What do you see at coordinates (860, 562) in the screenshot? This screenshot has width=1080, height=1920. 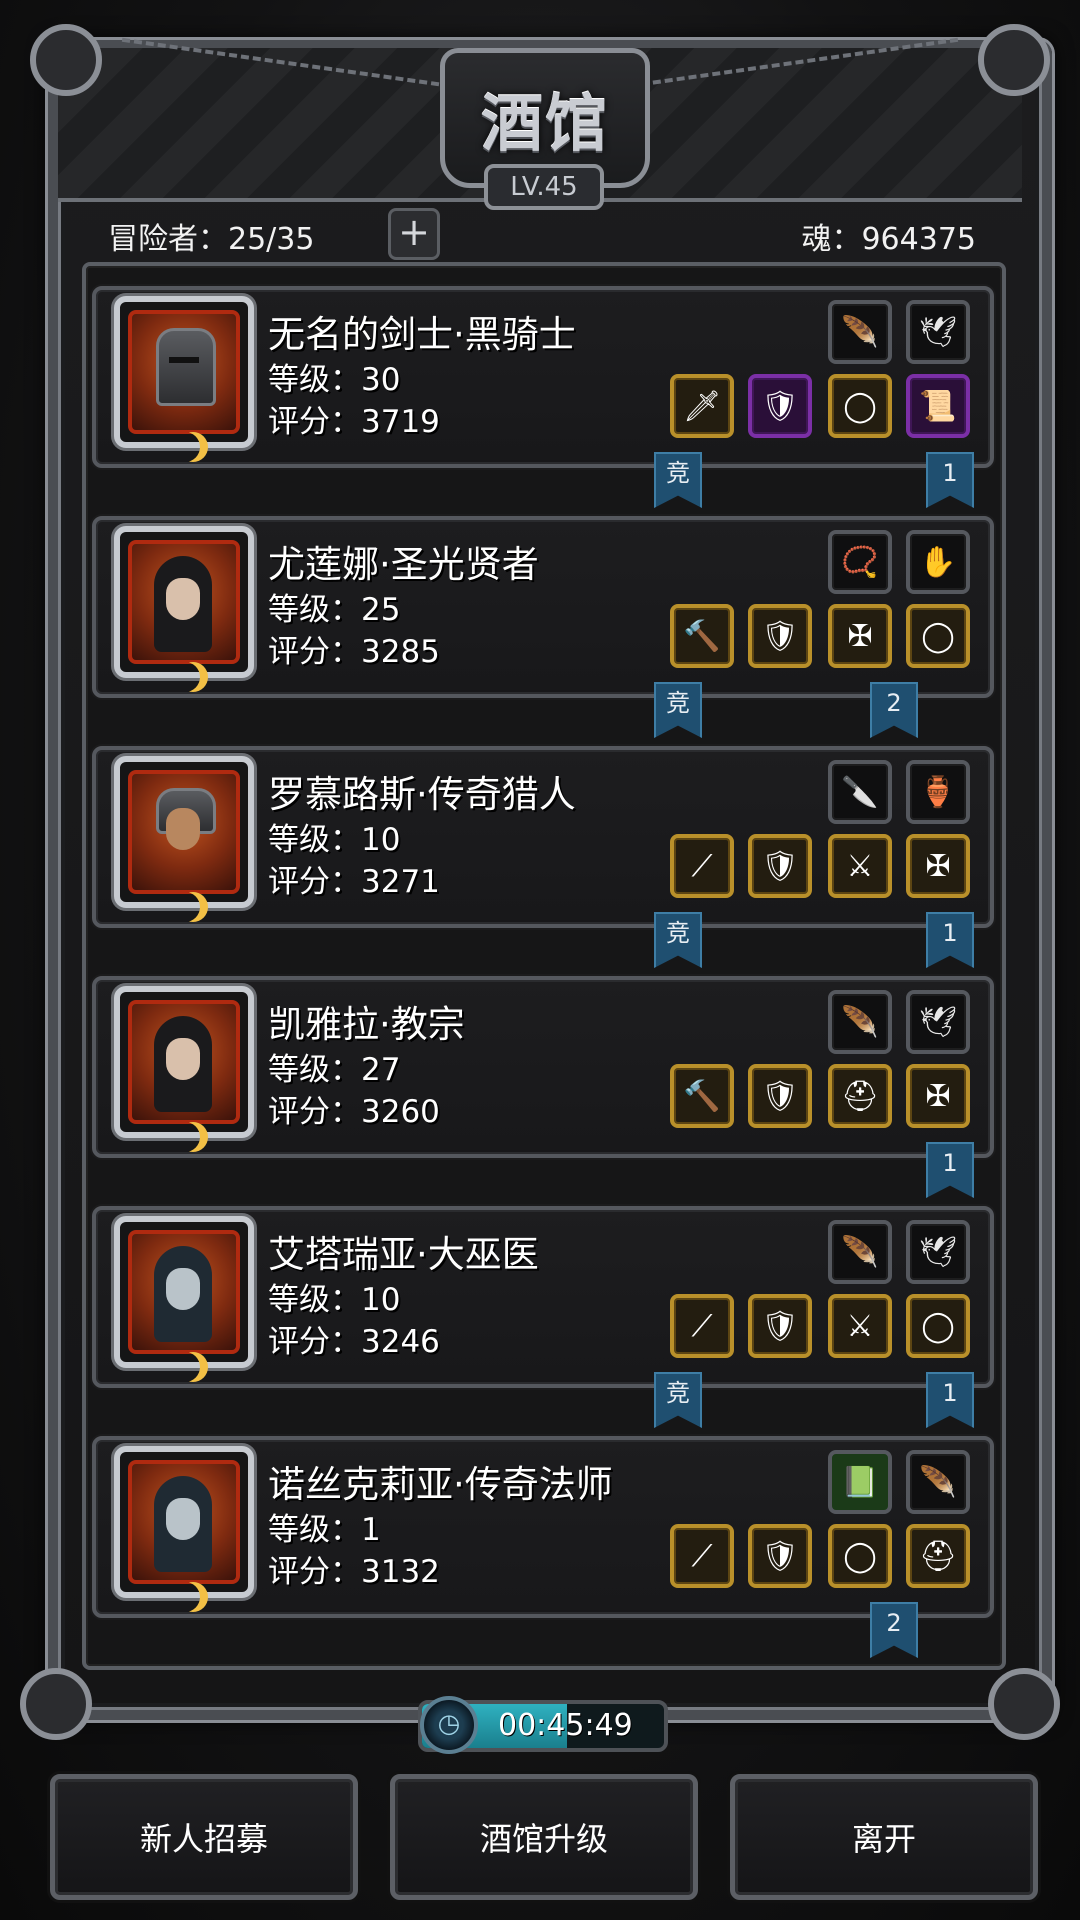 I see `necklace-icon: 📿` at bounding box center [860, 562].